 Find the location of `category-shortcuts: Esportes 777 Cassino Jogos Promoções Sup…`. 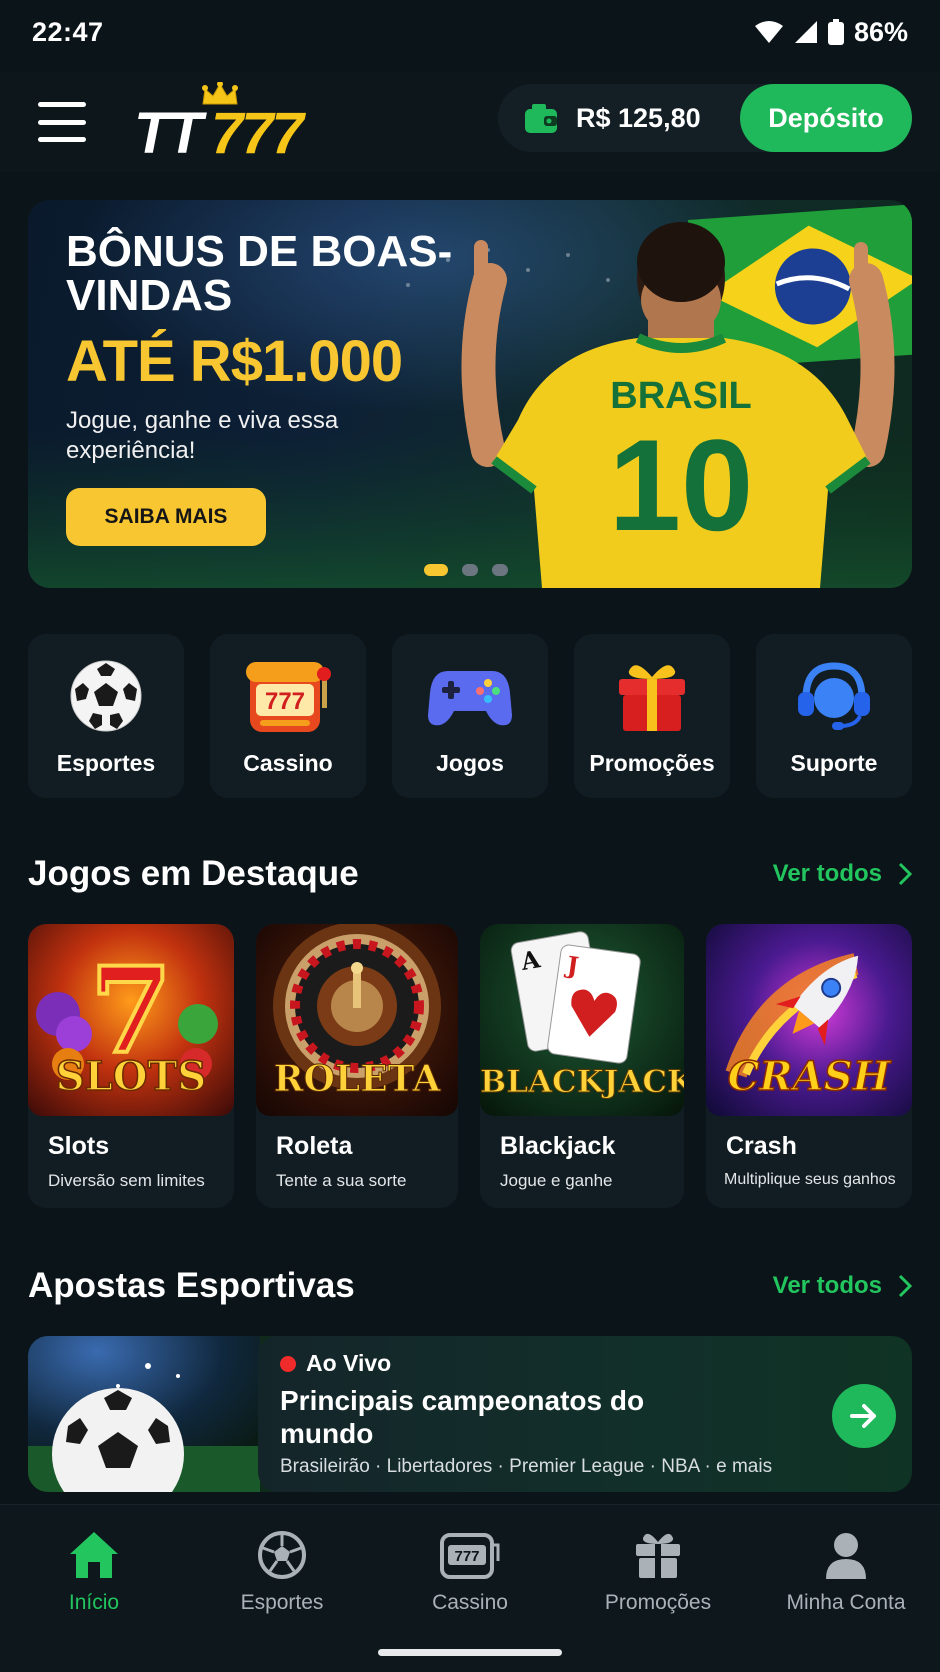

category-shortcuts: Esportes 777 Cassino Jogos Promoções Sup… is located at coordinates (470, 716).